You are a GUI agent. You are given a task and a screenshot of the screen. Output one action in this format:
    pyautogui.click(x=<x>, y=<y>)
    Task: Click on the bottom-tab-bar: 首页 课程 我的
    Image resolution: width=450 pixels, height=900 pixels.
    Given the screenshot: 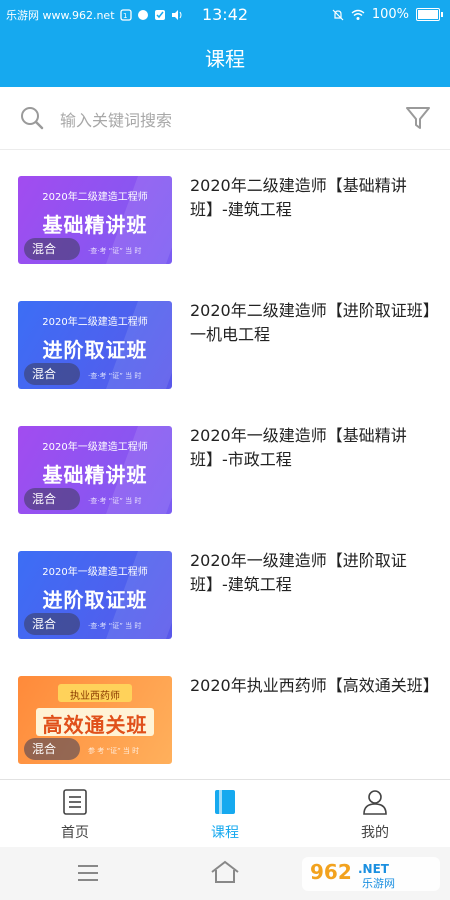 What is the action you would take?
    pyautogui.click(x=225, y=813)
    